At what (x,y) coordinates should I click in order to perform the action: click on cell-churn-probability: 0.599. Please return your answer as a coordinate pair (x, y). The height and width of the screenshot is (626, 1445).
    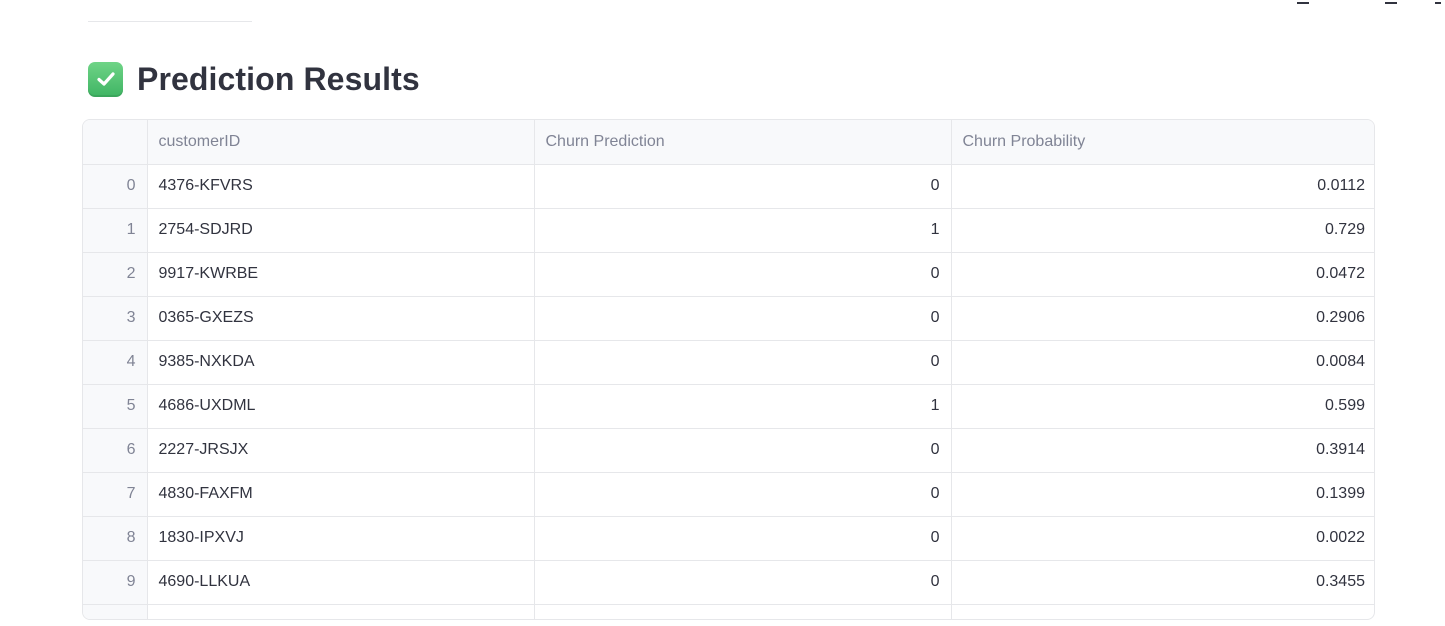
    Looking at the image, I should click on (1162, 406).